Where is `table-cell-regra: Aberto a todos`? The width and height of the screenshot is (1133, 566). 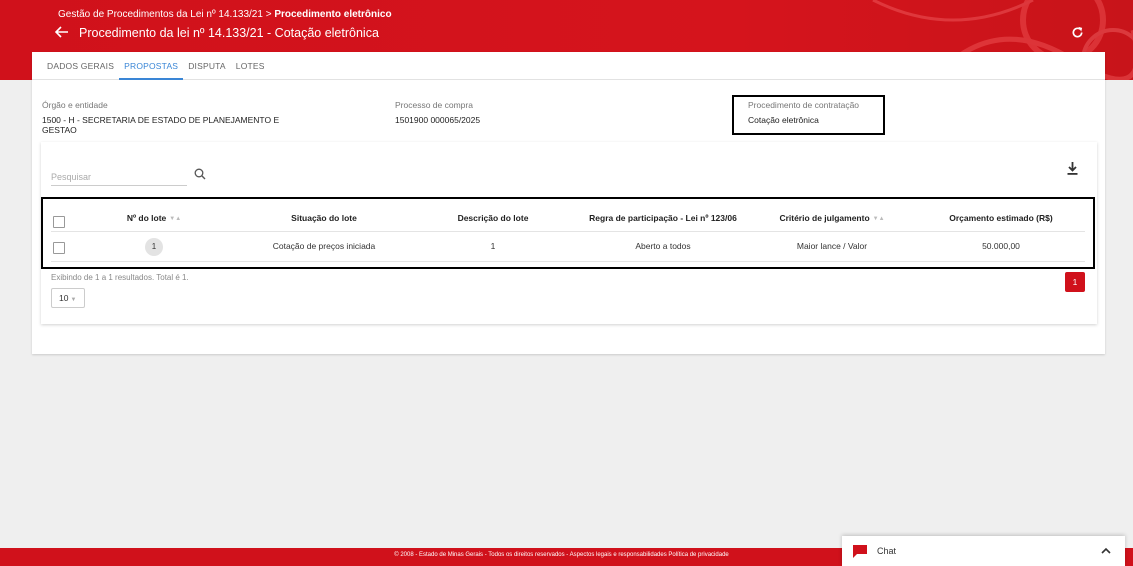 table-cell-regra: Aberto a todos is located at coordinates (663, 246).